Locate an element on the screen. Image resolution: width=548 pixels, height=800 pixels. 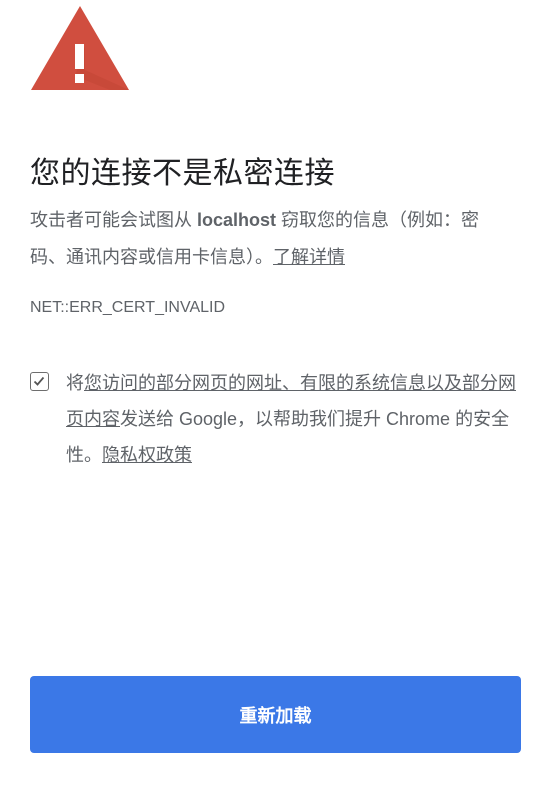
page-title: 您的连接不是私密连接 is located at coordinates (182, 173).